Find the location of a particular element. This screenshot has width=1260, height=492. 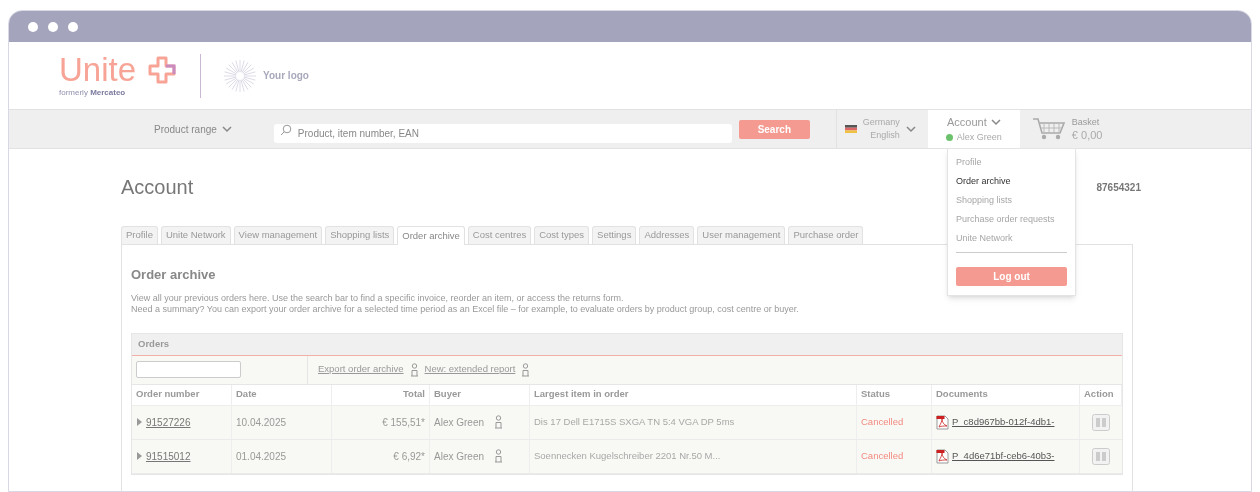

brand-subtitle: formerly Mercateo is located at coordinates (93, 92).